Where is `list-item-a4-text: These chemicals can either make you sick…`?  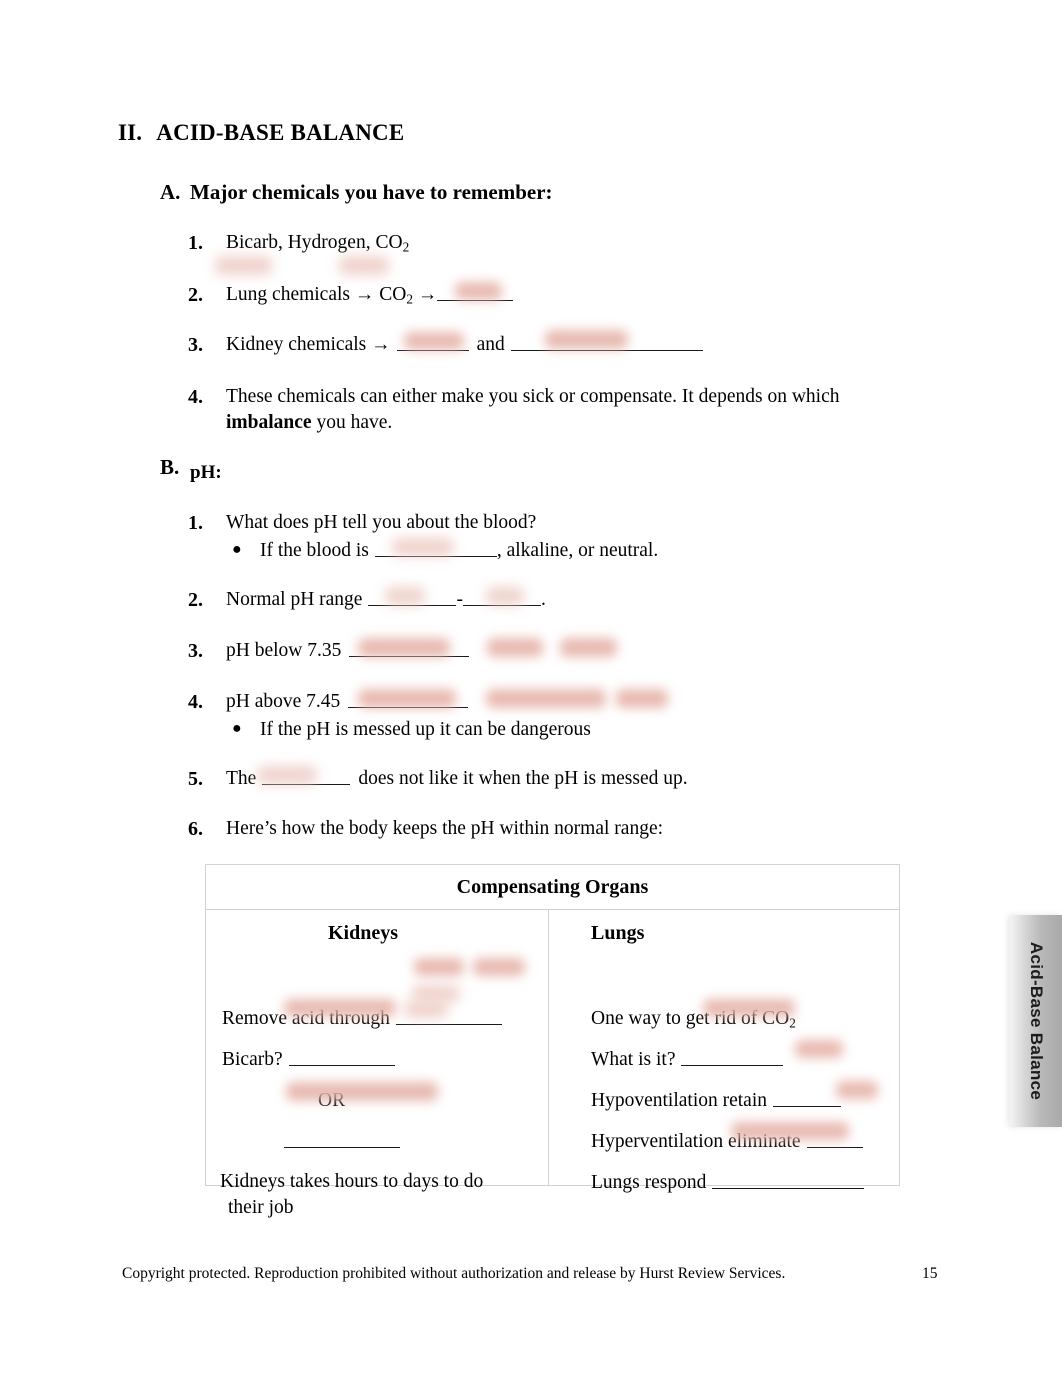 list-item-a4-text: These chemicals can either make you sick… is located at coordinates (533, 409).